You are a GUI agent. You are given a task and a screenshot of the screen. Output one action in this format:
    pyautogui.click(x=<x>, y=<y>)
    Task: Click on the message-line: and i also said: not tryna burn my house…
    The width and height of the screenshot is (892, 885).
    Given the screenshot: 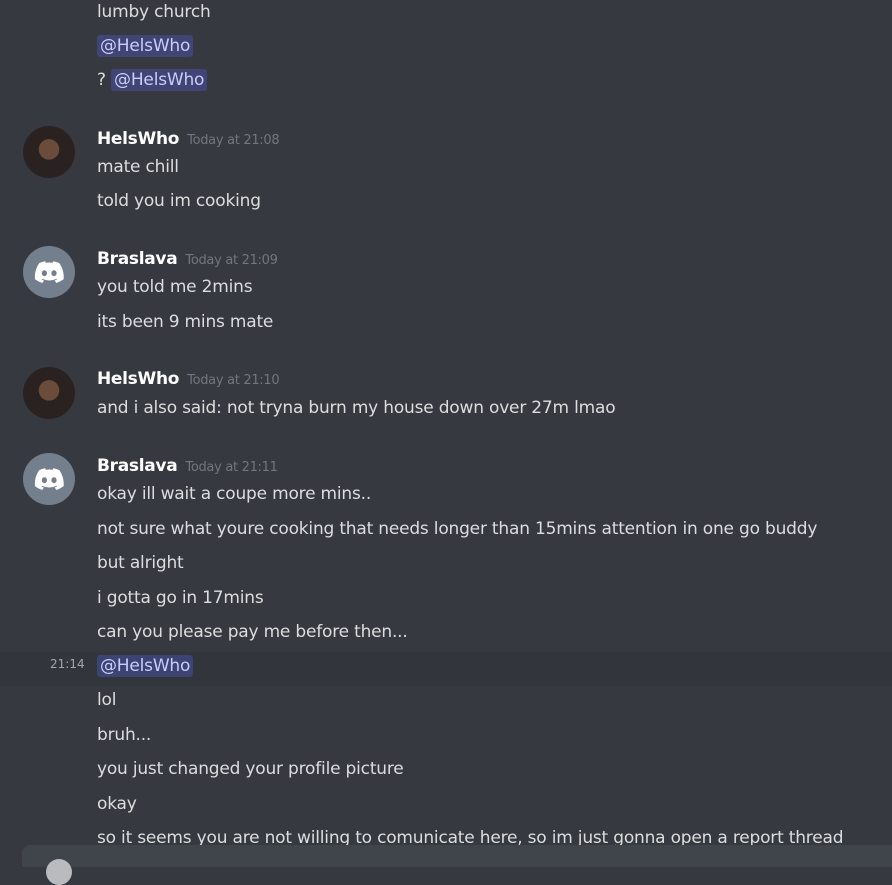 What is the action you would take?
    pyautogui.click(x=356, y=408)
    